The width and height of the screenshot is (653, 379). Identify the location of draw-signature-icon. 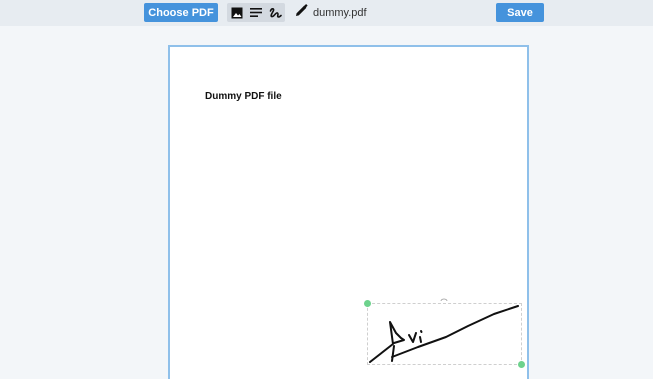
(275, 13).